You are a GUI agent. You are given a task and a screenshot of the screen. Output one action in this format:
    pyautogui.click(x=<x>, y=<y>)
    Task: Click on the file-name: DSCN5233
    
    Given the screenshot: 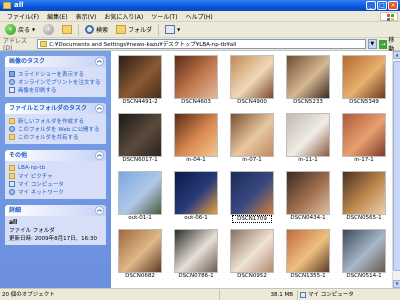 What is the action you would take?
    pyautogui.click(x=308, y=102)
    